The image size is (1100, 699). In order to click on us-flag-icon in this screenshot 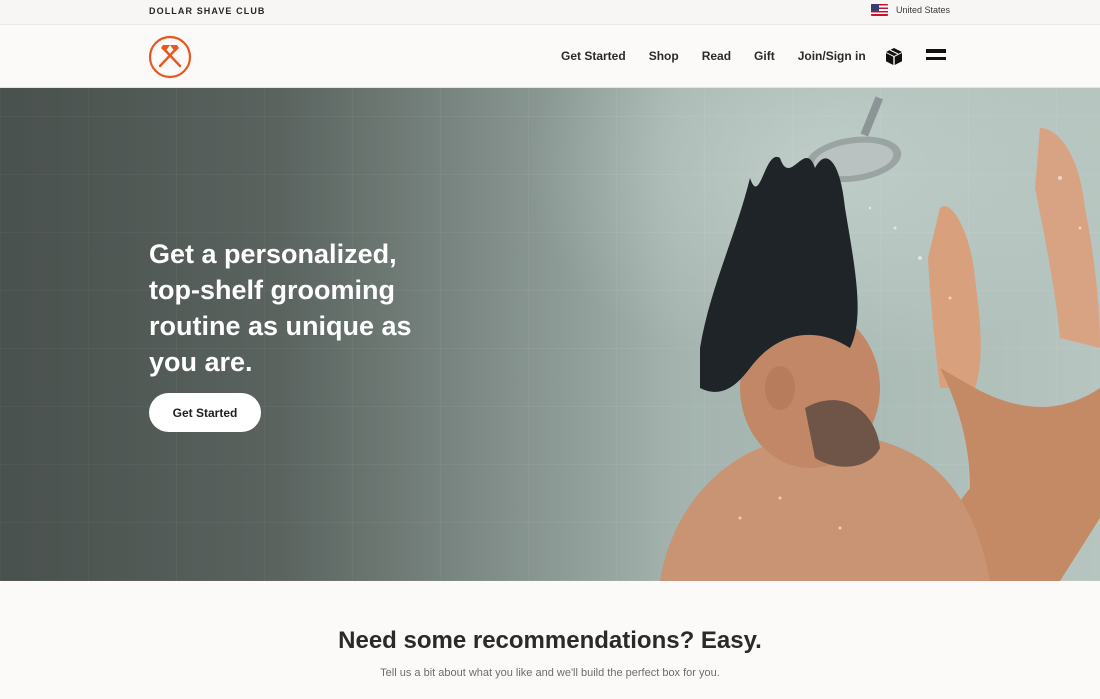, I will do `click(879, 10)`.